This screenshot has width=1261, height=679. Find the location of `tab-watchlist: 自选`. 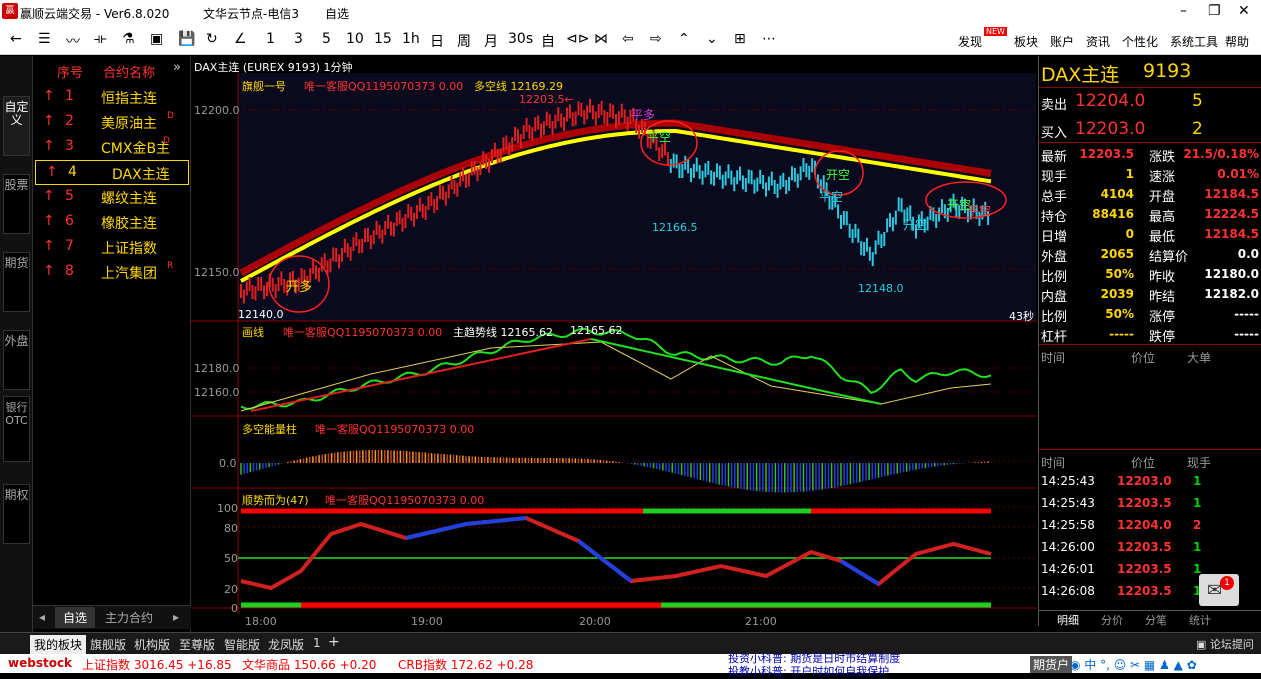

tab-watchlist: 自选 is located at coordinates (75, 617).